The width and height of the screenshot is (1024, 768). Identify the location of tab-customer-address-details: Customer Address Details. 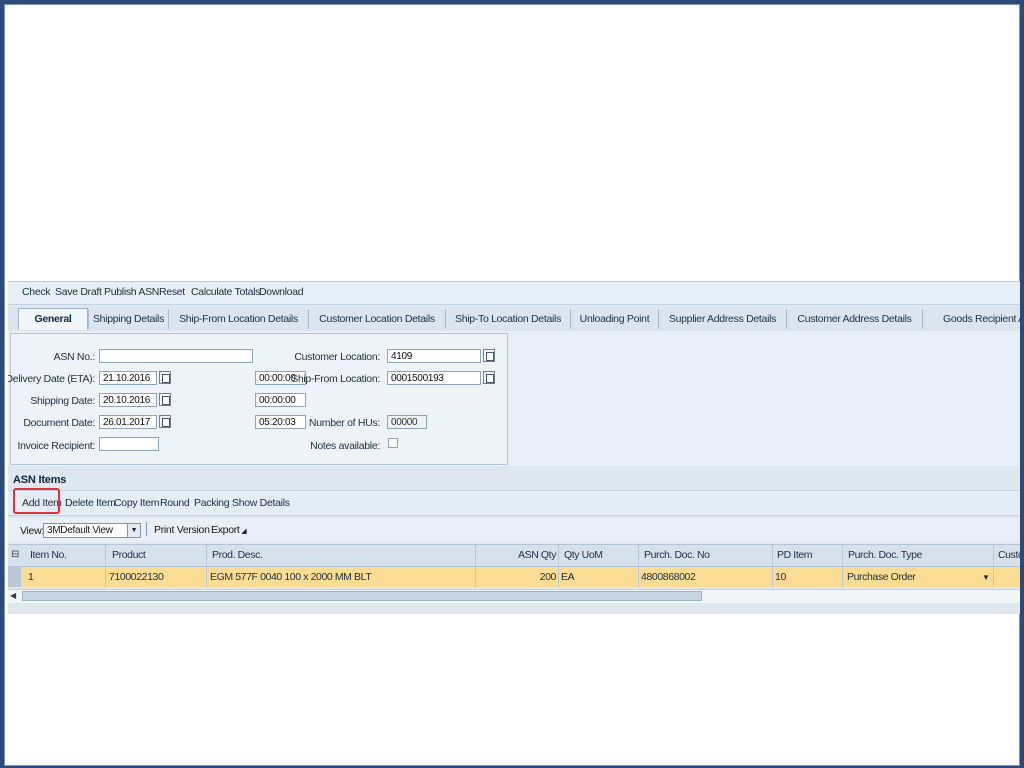
(854, 319).